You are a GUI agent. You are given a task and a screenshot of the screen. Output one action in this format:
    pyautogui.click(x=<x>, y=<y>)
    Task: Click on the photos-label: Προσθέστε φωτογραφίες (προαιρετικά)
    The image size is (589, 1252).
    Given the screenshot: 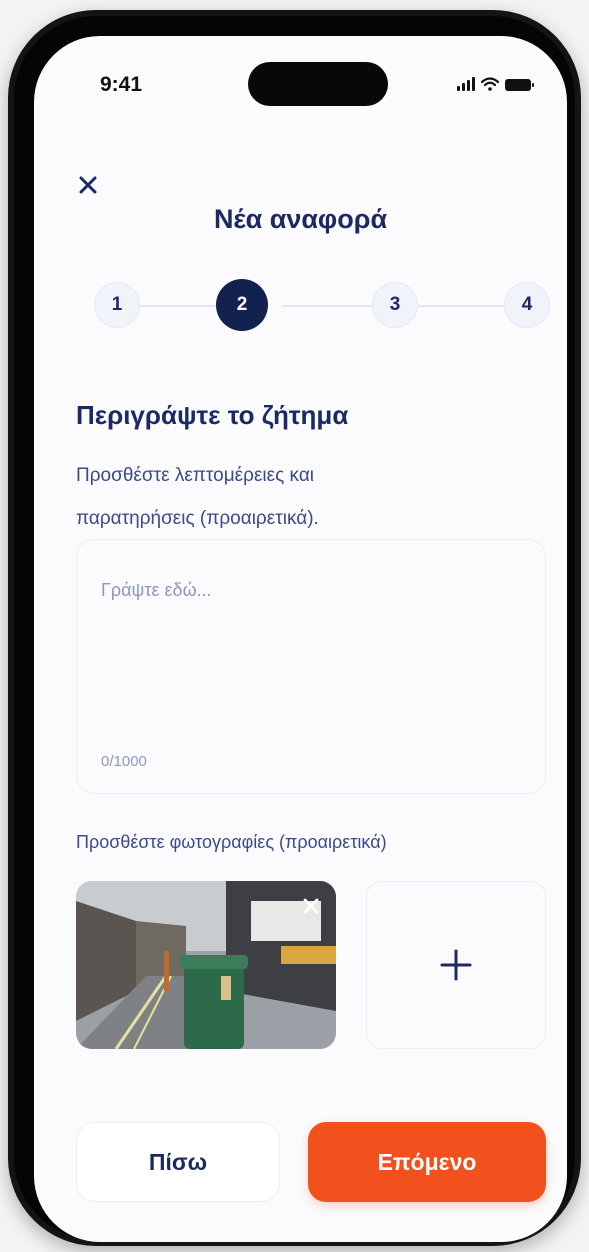 What is the action you would take?
    pyautogui.click(x=231, y=842)
    